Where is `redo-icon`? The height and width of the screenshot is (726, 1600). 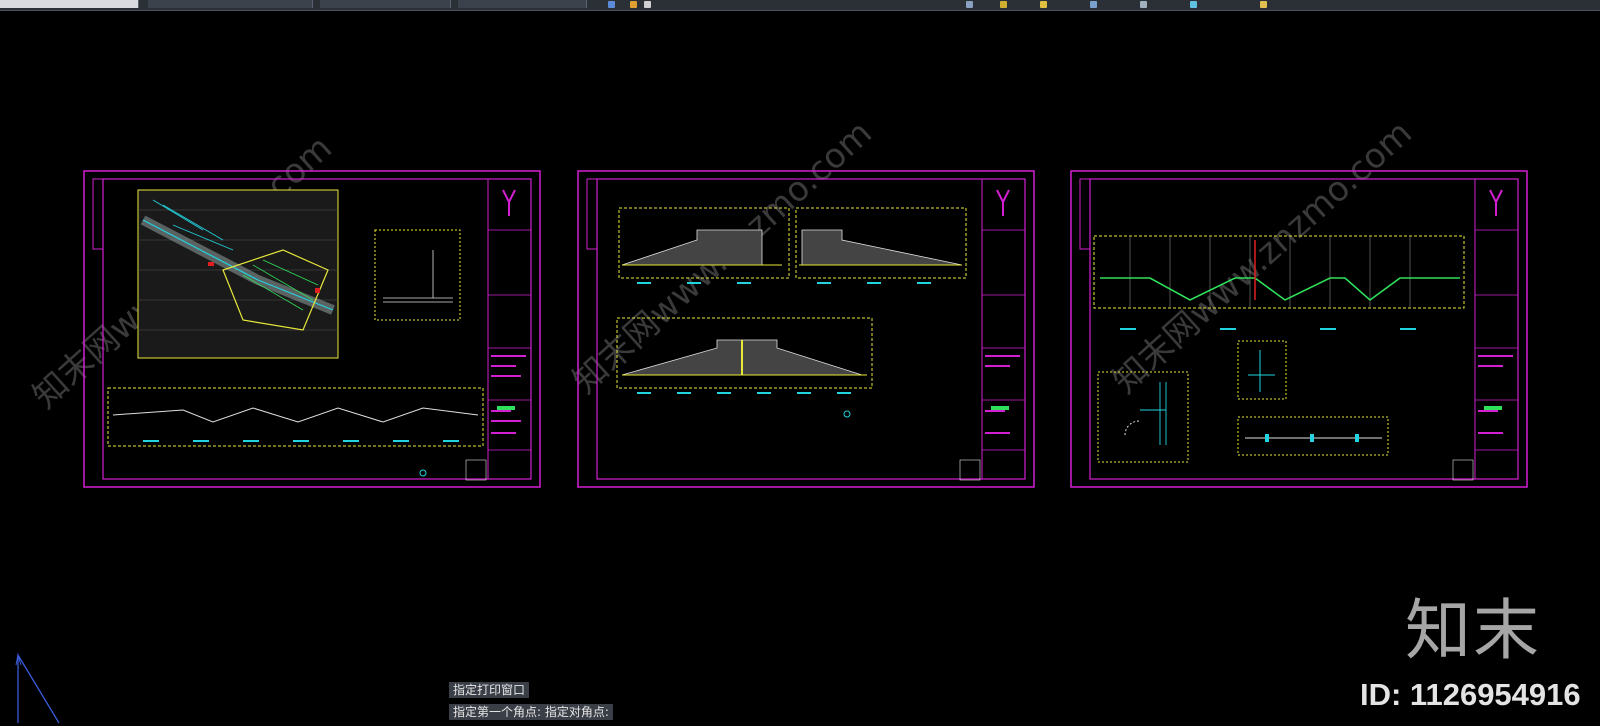 redo-icon is located at coordinates (647, 4).